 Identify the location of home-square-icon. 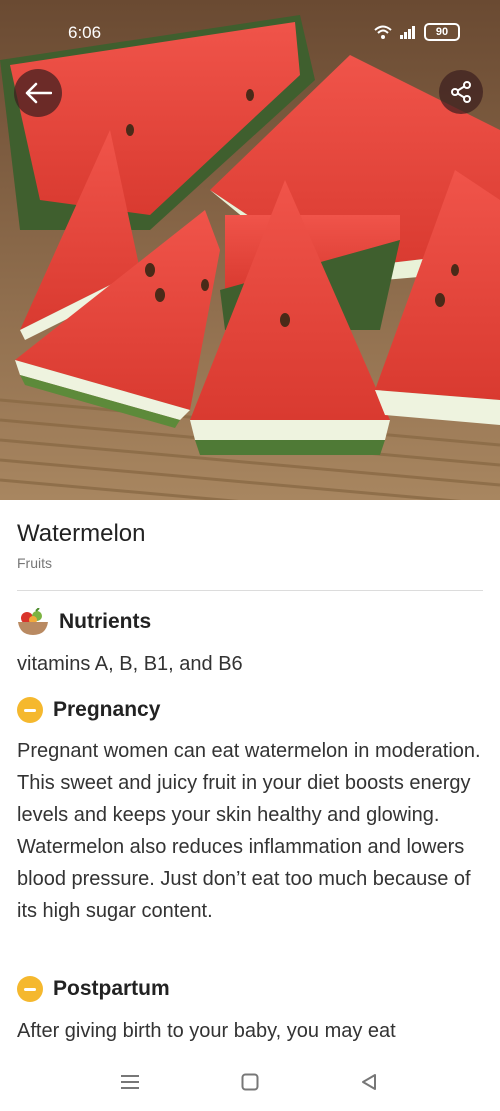
(250, 1082).